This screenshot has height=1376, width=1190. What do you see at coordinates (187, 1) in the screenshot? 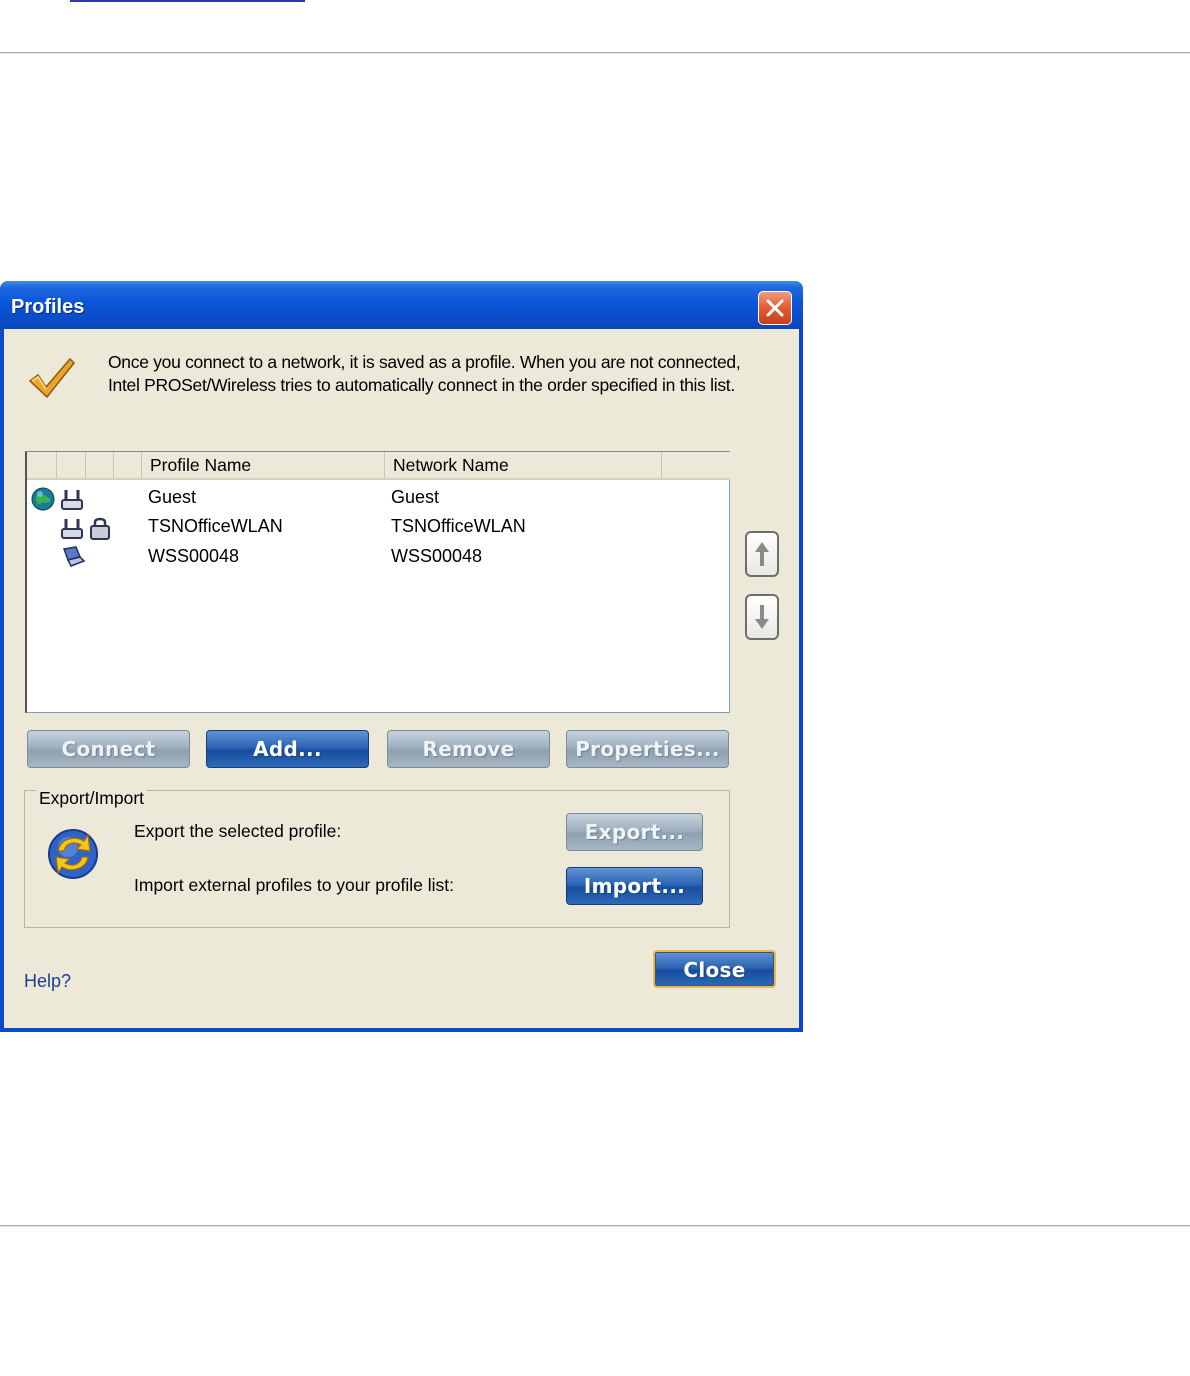
I see `top-link` at bounding box center [187, 1].